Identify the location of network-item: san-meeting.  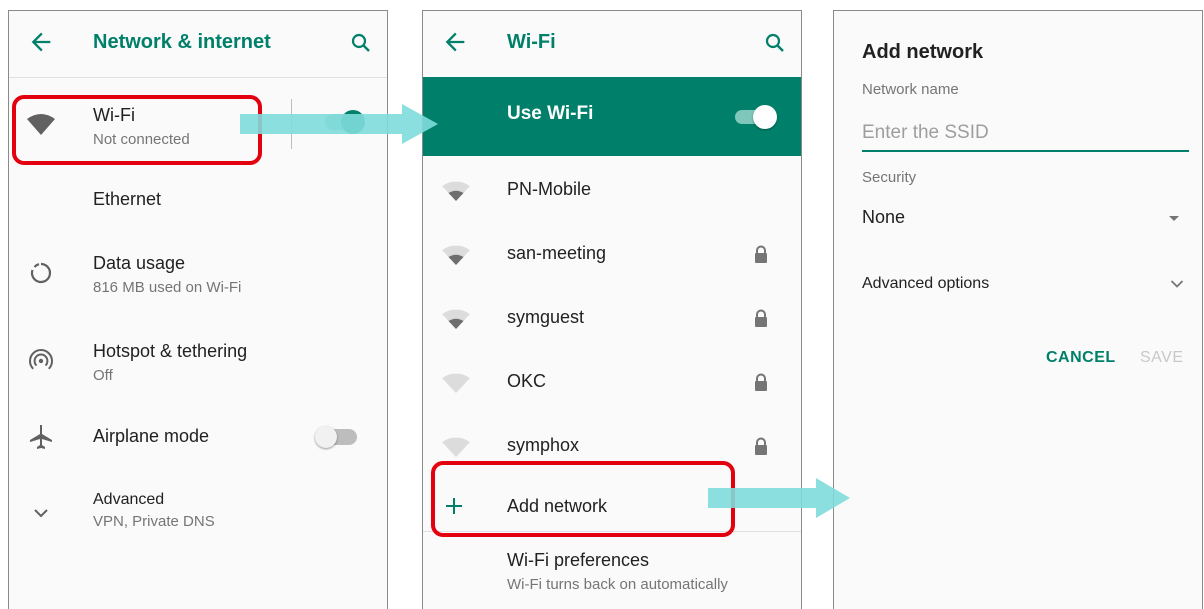
(612, 255).